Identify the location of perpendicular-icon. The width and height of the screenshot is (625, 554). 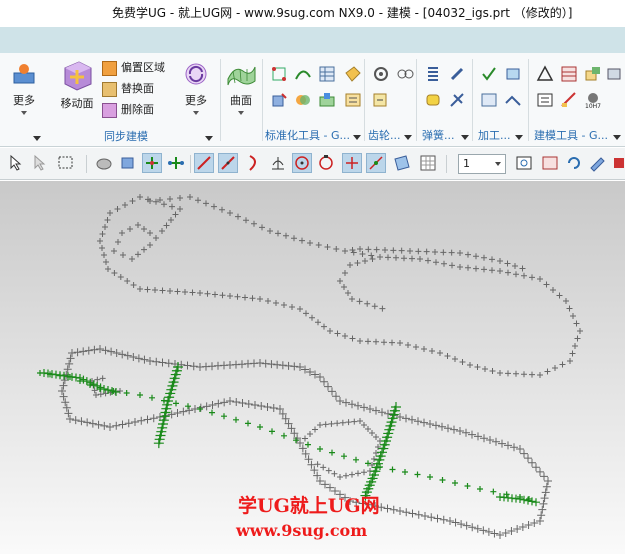
(278, 163).